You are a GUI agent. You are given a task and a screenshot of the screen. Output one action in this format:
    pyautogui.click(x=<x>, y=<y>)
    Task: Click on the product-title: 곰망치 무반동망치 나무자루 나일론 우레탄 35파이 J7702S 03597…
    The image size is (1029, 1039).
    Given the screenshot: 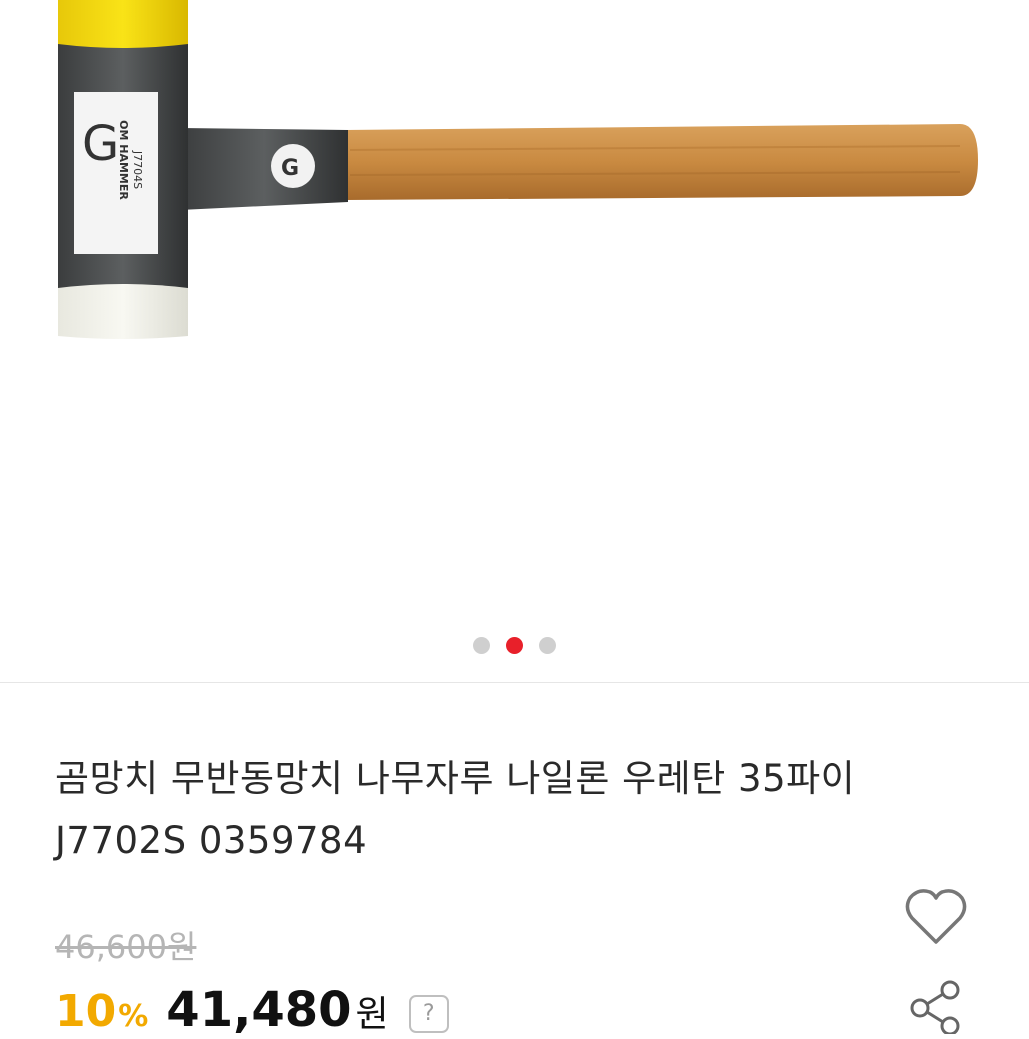 What is the action you would take?
    pyautogui.click(x=455, y=809)
    